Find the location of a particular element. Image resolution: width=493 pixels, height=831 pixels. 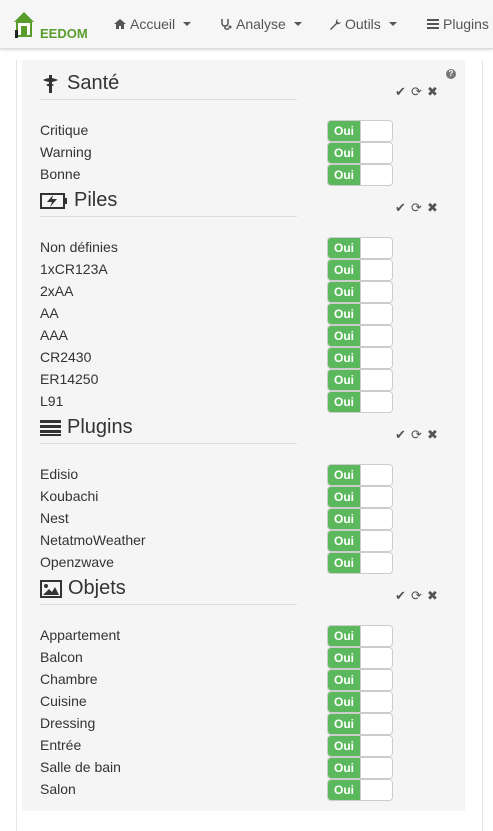

logo-text: JEEDOM is located at coordinates (64, 33).